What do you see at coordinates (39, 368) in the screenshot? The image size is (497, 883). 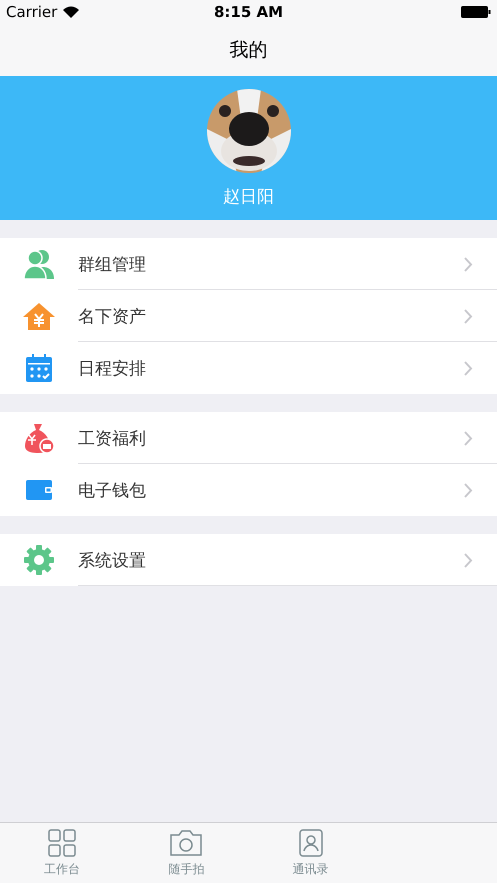 I see `calendar-icon` at bounding box center [39, 368].